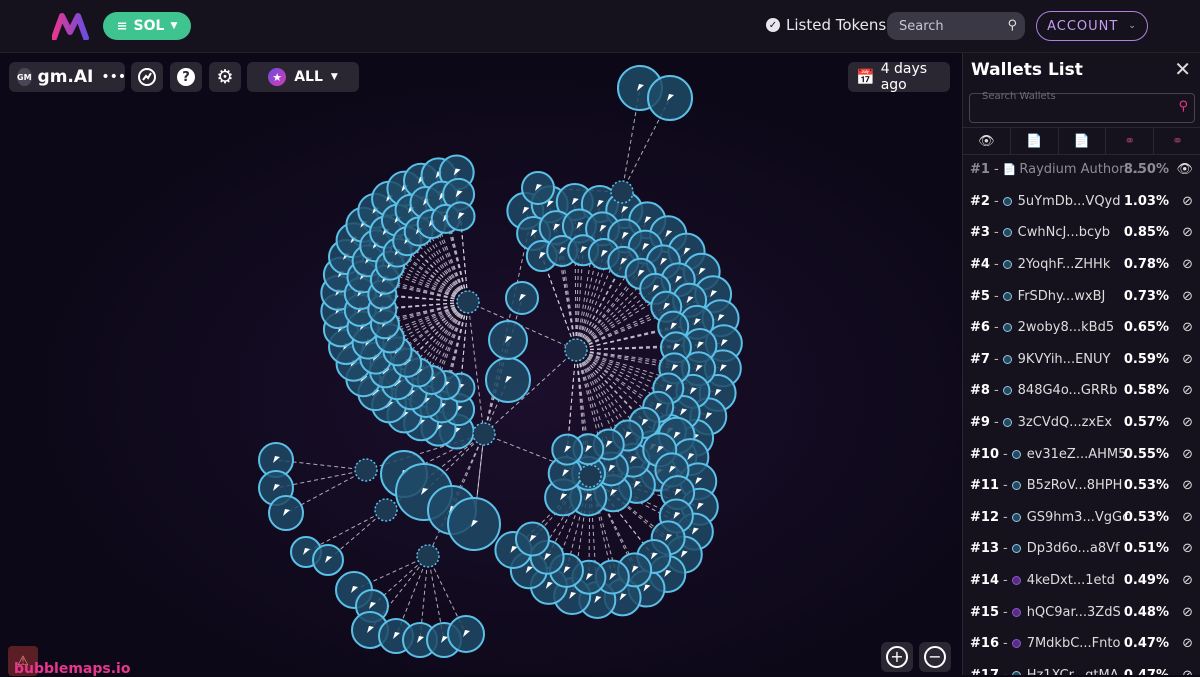 Image resolution: width=1200 pixels, height=677 pixels. What do you see at coordinates (122, 26) in the screenshot?
I see `solana-icon: ≡` at bounding box center [122, 26].